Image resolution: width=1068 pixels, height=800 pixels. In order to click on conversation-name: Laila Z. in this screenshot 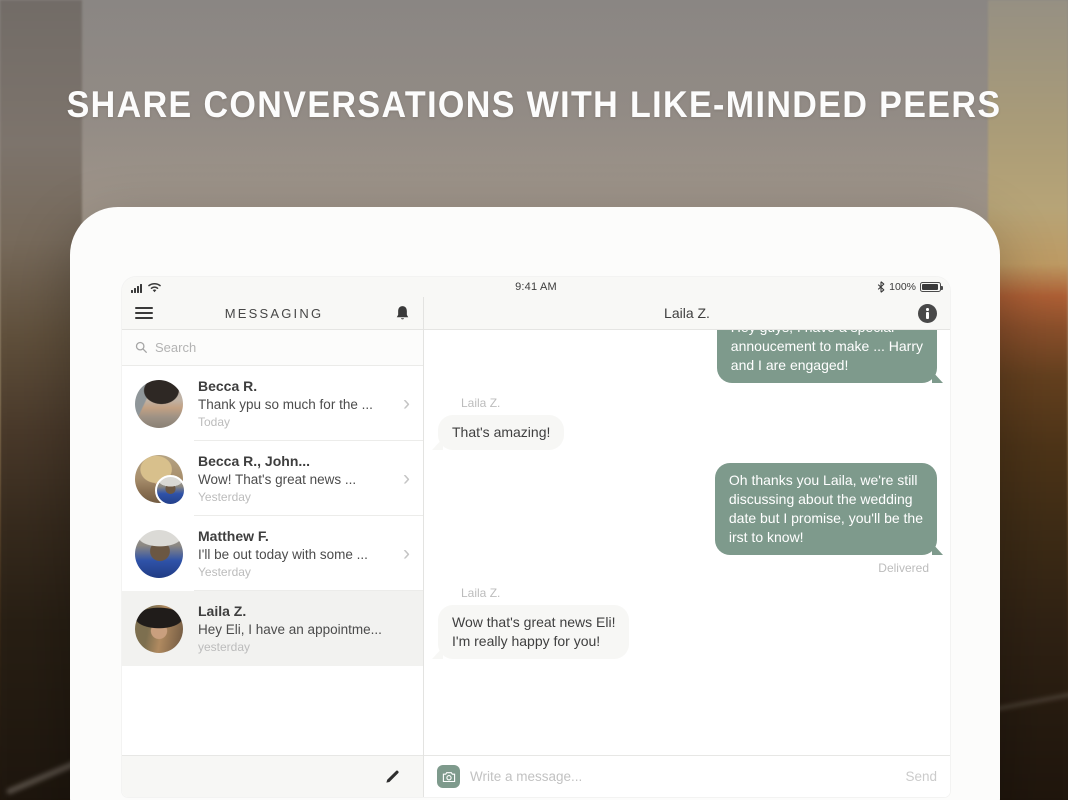, I will do `click(222, 611)`.